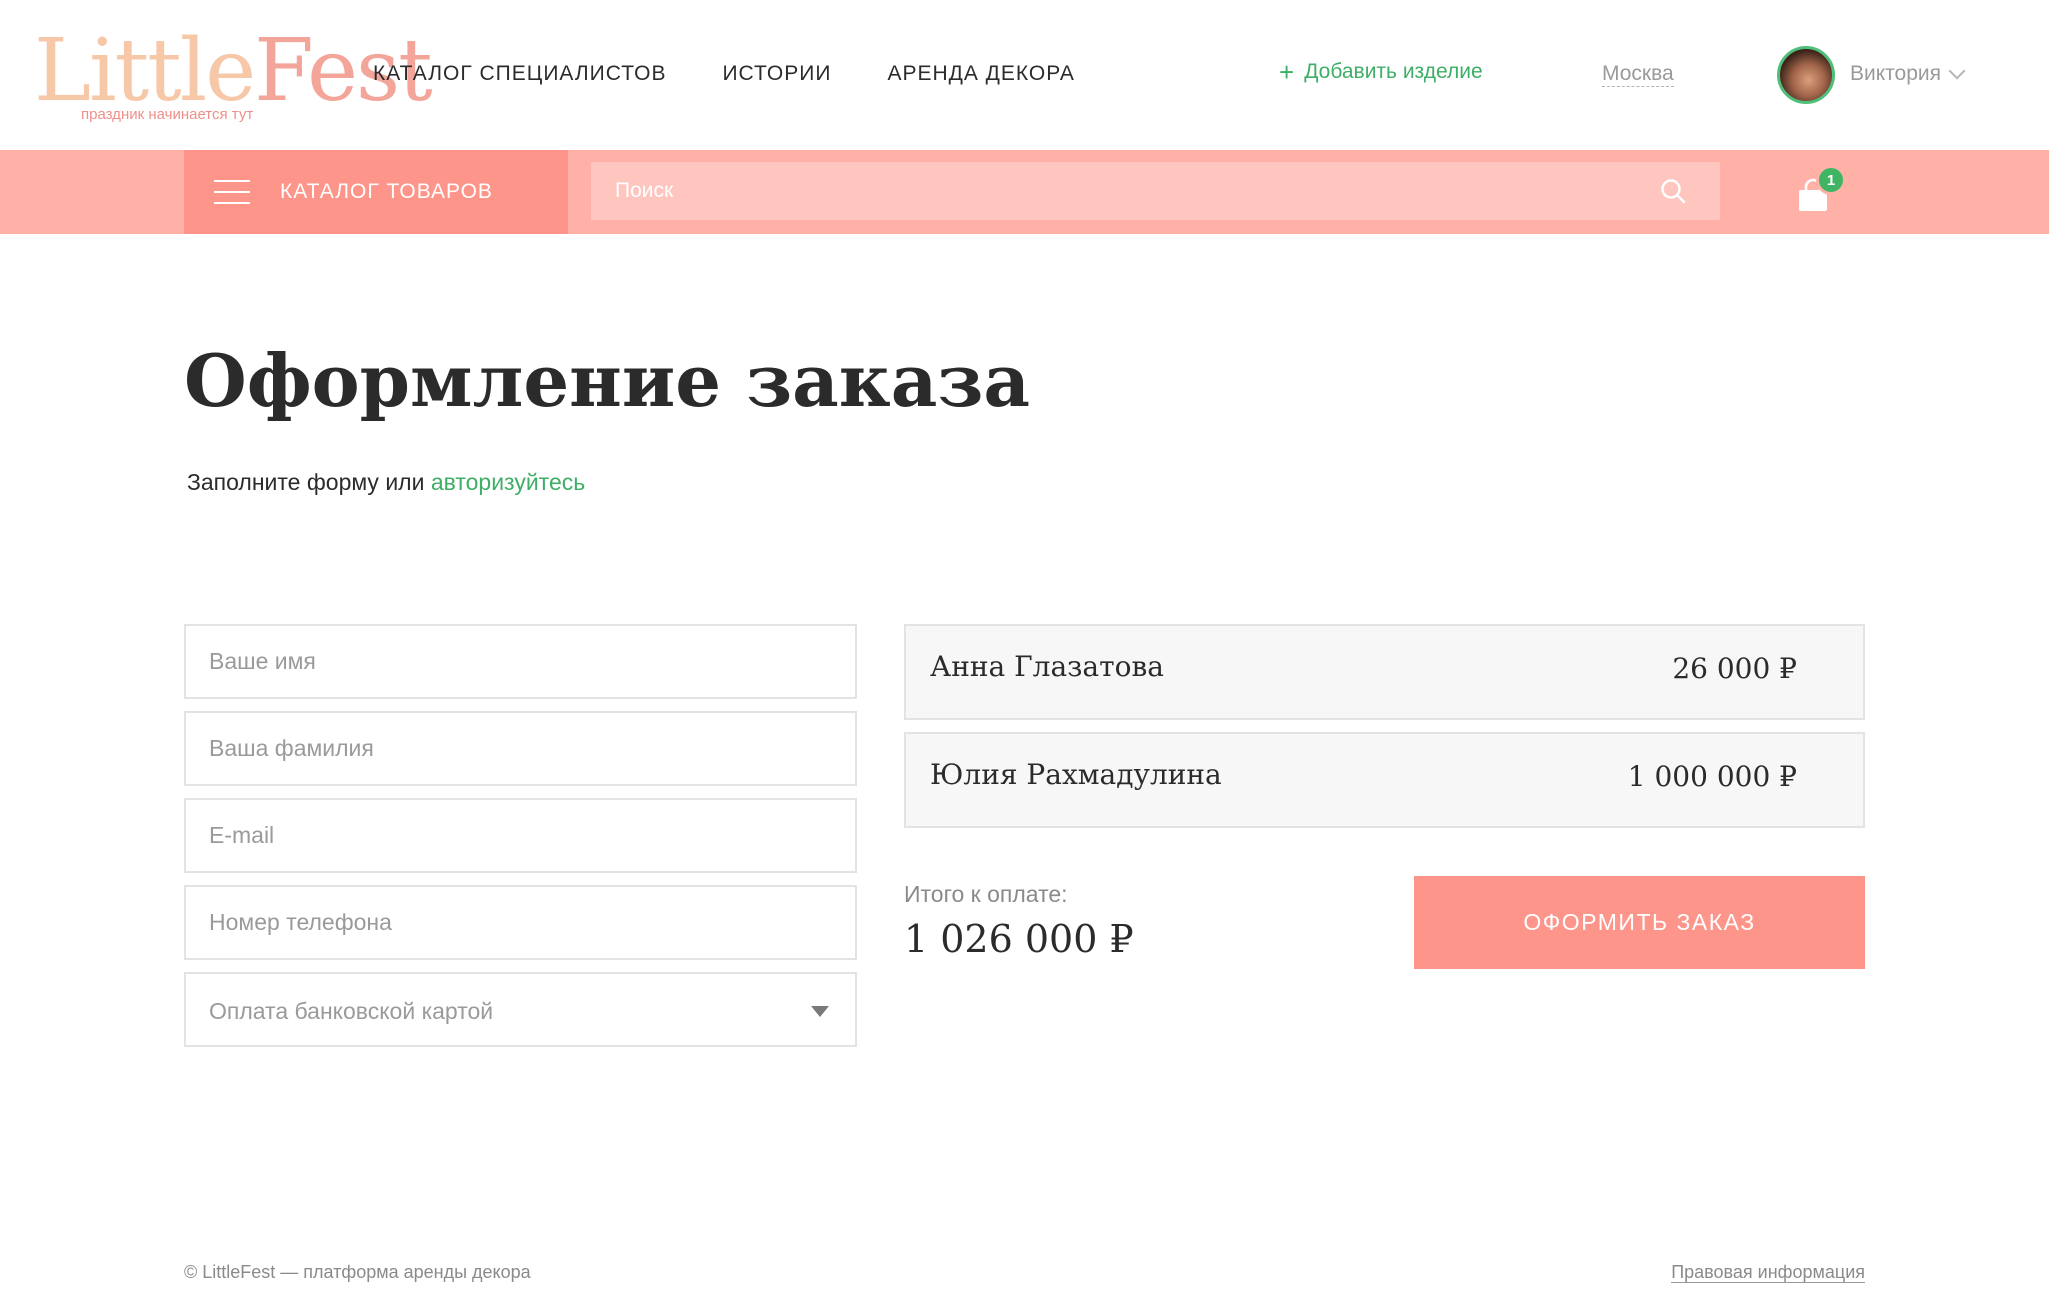 The height and width of the screenshot is (1316, 2049). Describe the element at coordinates (232, 192) in the screenshot. I see `menu-icon` at that location.